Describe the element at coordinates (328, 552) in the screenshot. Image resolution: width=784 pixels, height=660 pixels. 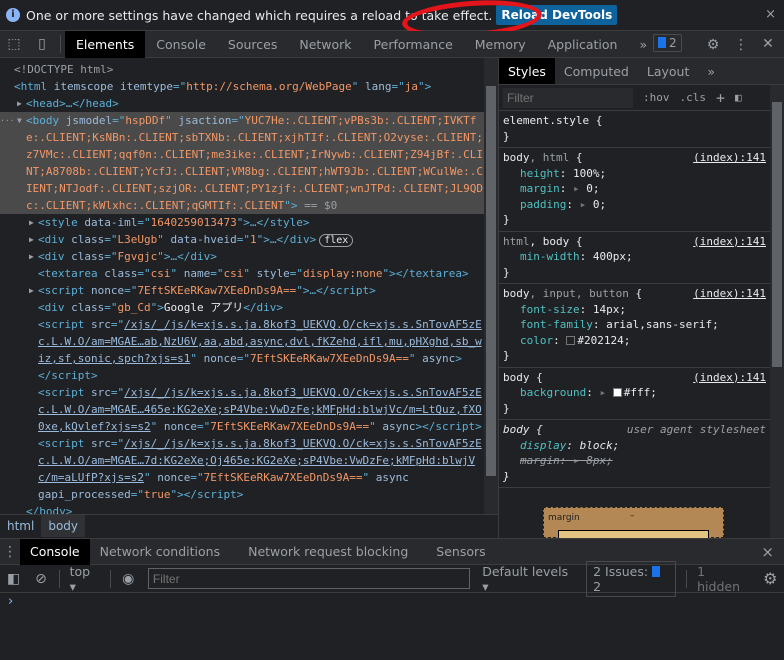
I see `drawer-tab-network-request-blocking: Network request blocking` at that location.